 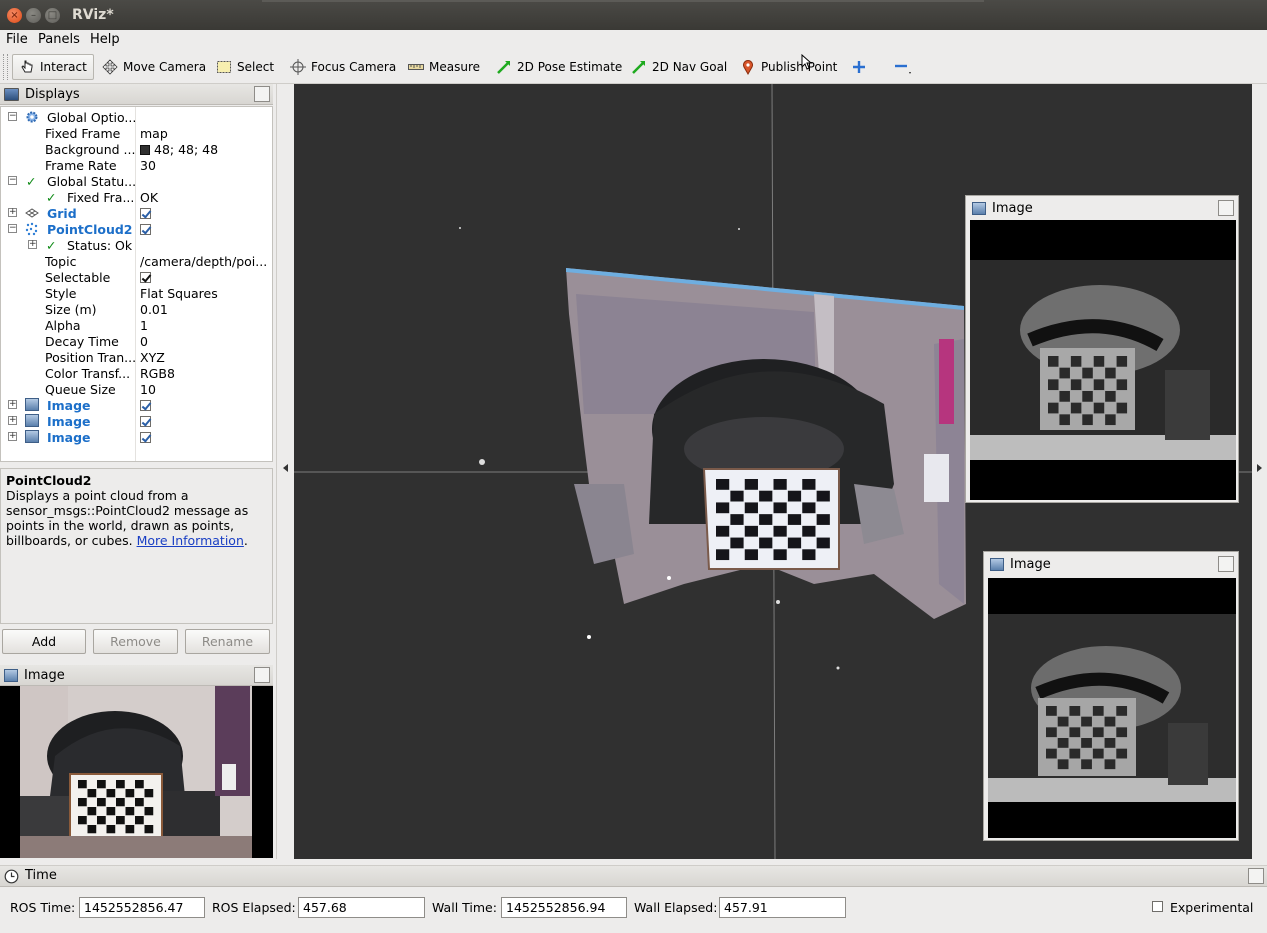 What do you see at coordinates (788, 67) in the screenshot?
I see `publish-point-tool-button: Publish Point` at bounding box center [788, 67].